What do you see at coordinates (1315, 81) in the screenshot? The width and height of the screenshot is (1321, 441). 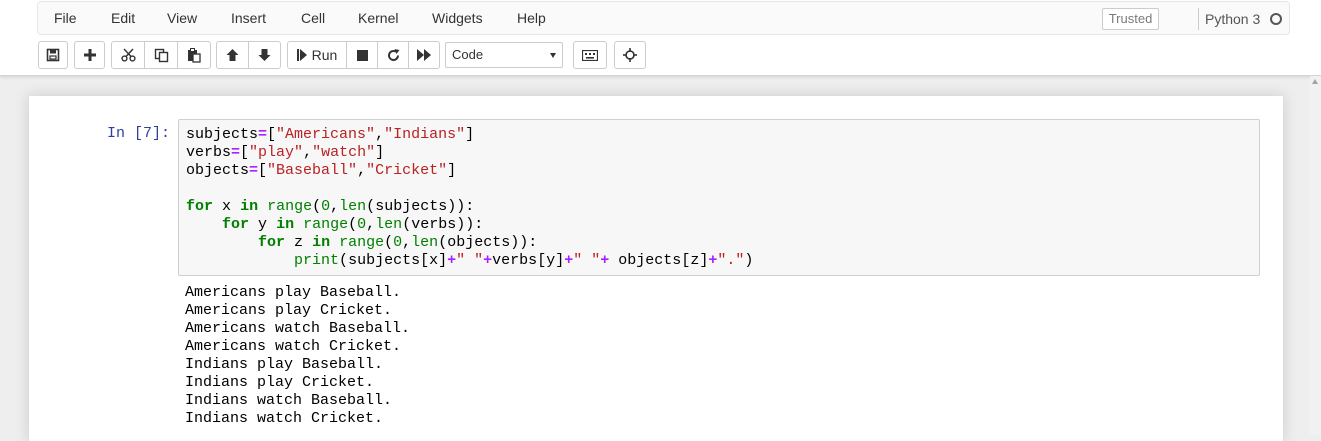 I see `scroll-up-icon` at bounding box center [1315, 81].